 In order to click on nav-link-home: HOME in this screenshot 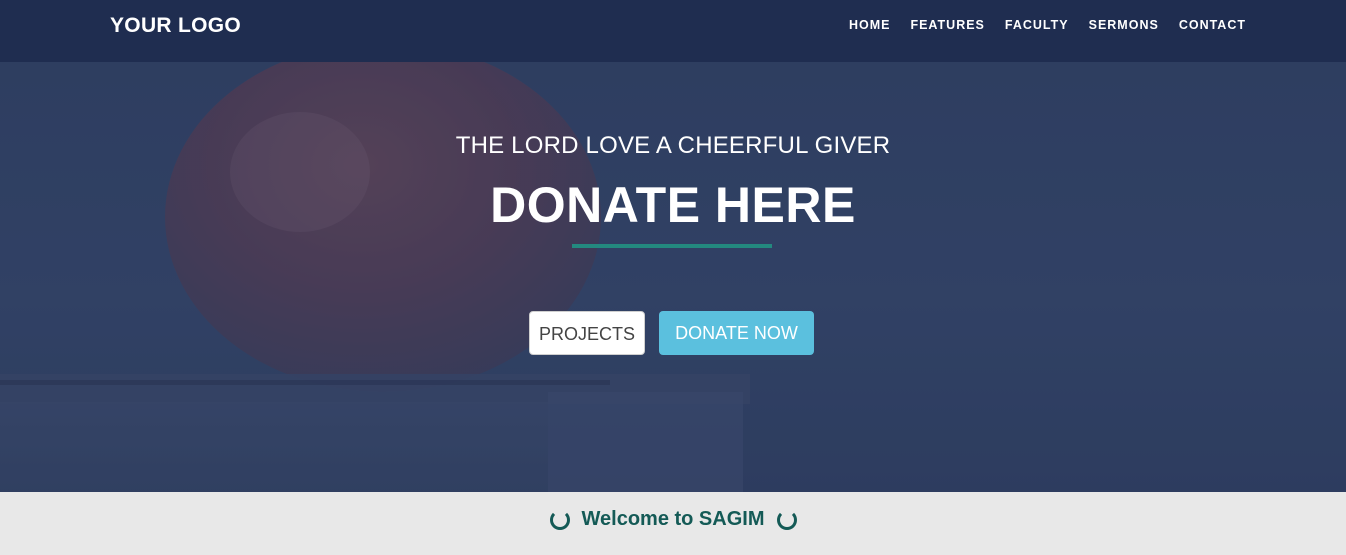, I will do `click(870, 25)`.